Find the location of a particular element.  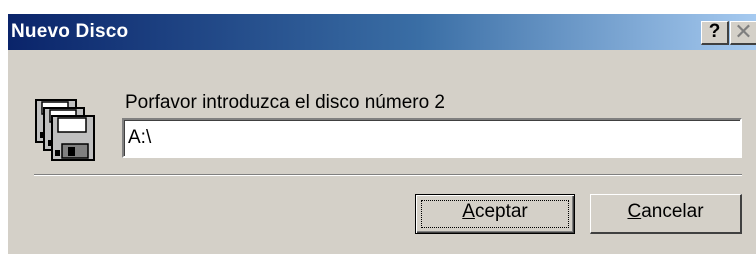

window-title: Nuevo Disco is located at coordinates (70, 31).